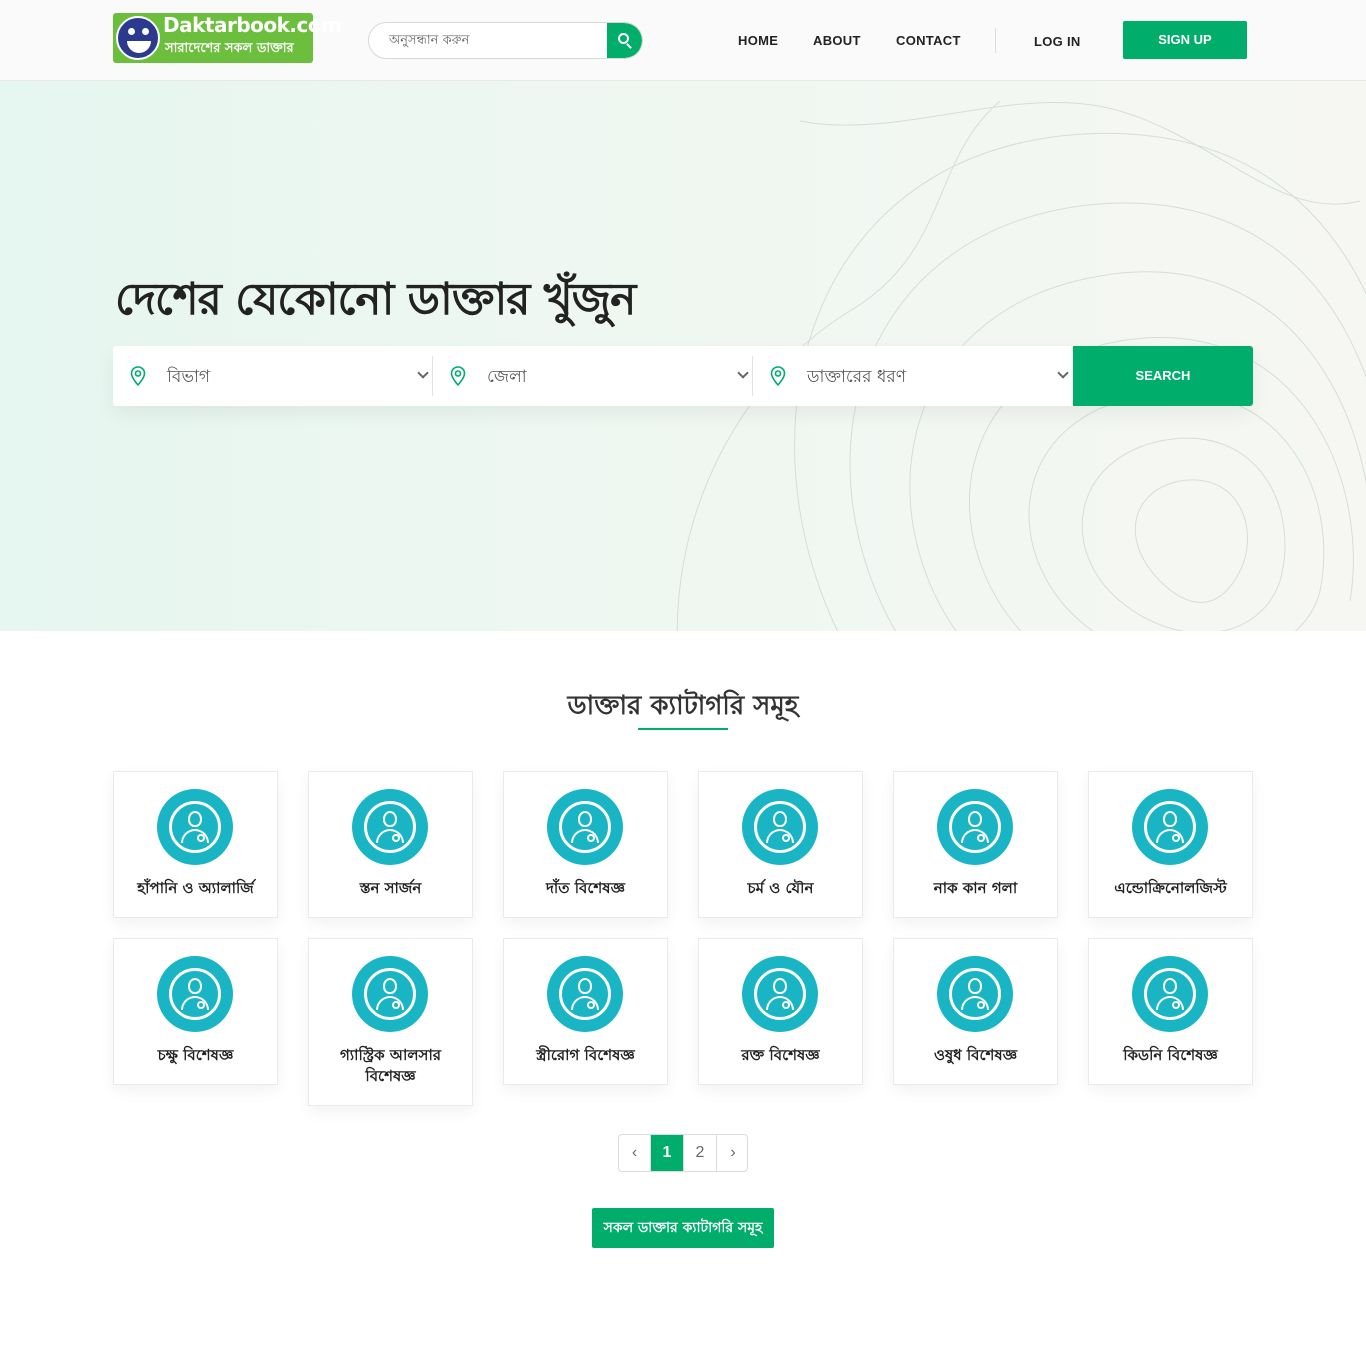 This screenshot has width=1366, height=1366. I want to click on category-name: কিডনি বিশেষজ্ঞ, so click(1170, 1055).